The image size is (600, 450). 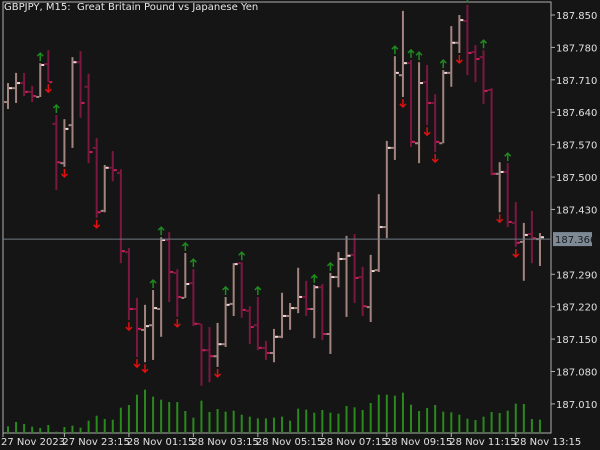 I want to click on y-tick-label: 187.080, so click(x=576, y=373).